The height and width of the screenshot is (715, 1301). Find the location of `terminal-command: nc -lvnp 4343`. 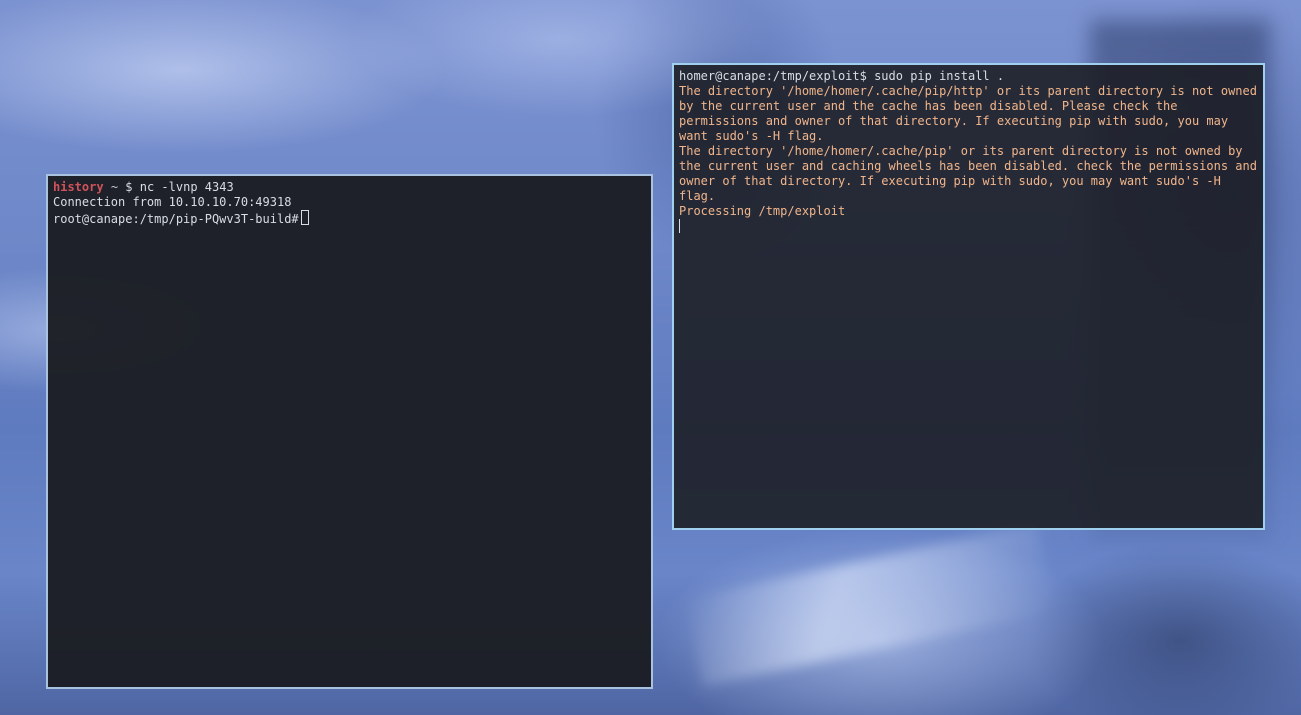

terminal-command: nc -lvnp 4343 is located at coordinates (186, 187).